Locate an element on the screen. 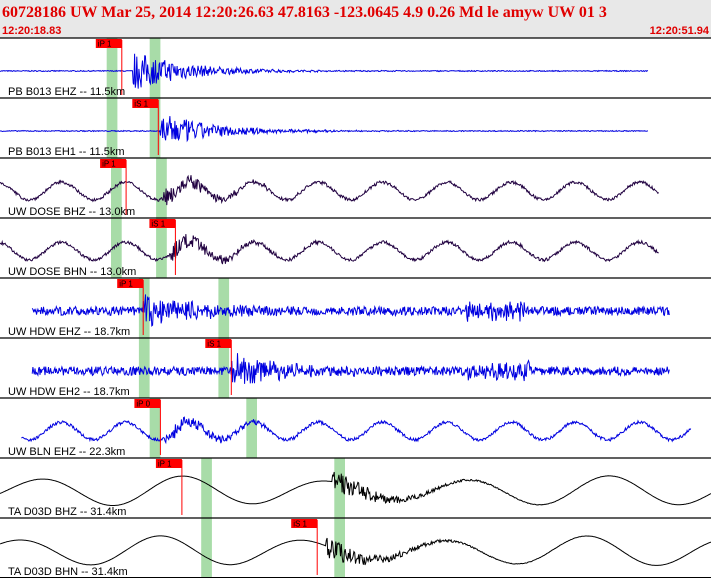 This screenshot has width=711, height=578. channel-label: TA D03D BHN -- 31.4km is located at coordinates (68, 572).